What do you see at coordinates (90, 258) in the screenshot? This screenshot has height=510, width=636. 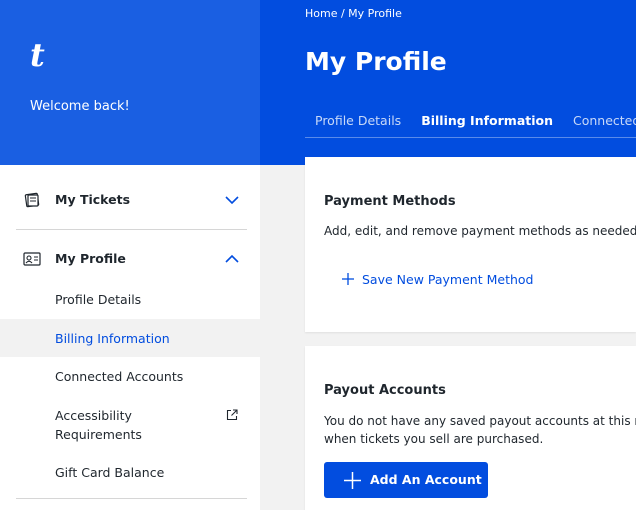 I see `sidebar-item-label: My Profile` at bounding box center [90, 258].